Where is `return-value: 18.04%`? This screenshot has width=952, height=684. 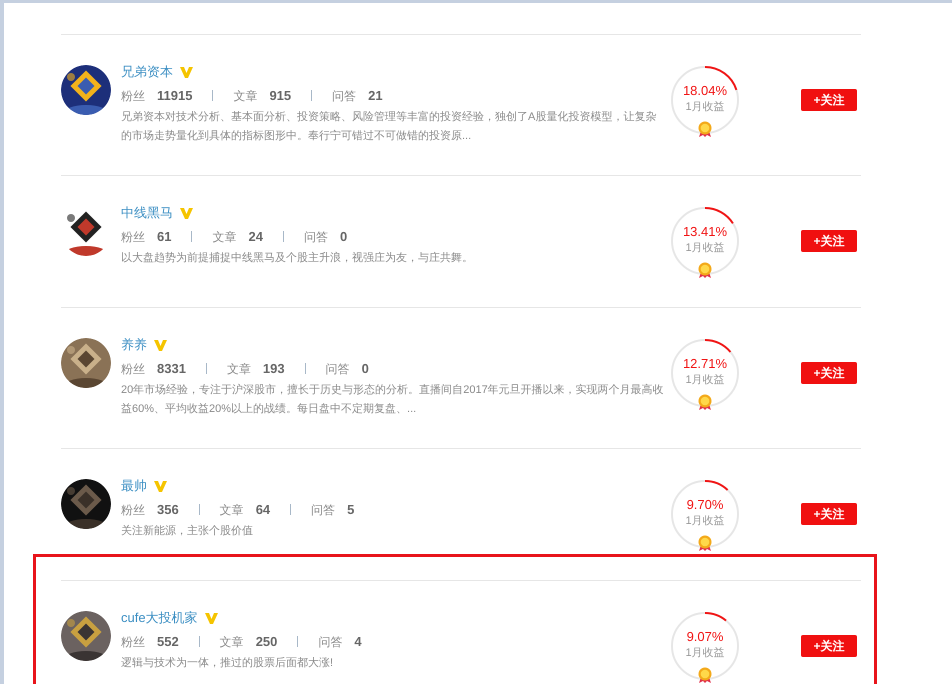
return-value: 18.04% is located at coordinates (705, 91).